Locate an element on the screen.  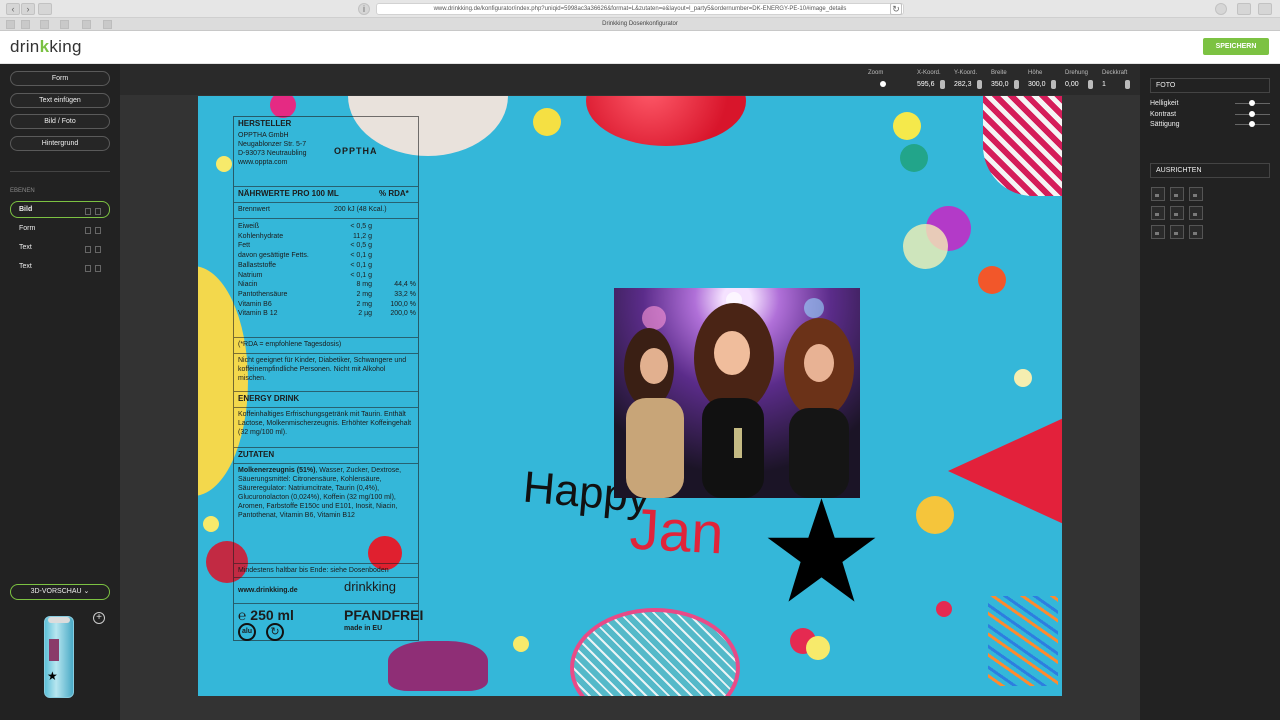
disco-hat-graphic is located at coordinates (655, 652).